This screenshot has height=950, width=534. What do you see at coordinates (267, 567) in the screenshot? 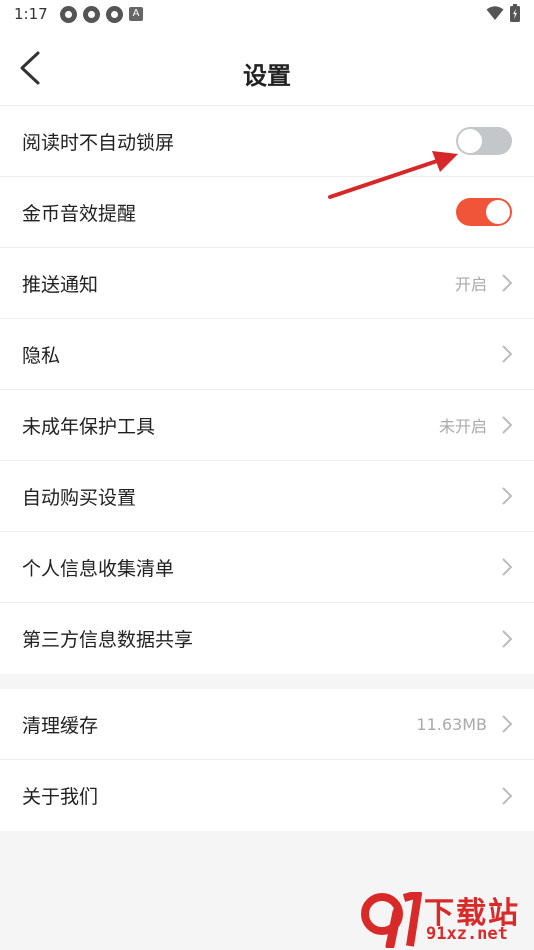
I see `setting-row-personal-info-list: 个人信息收集清单` at bounding box center [267, 567].